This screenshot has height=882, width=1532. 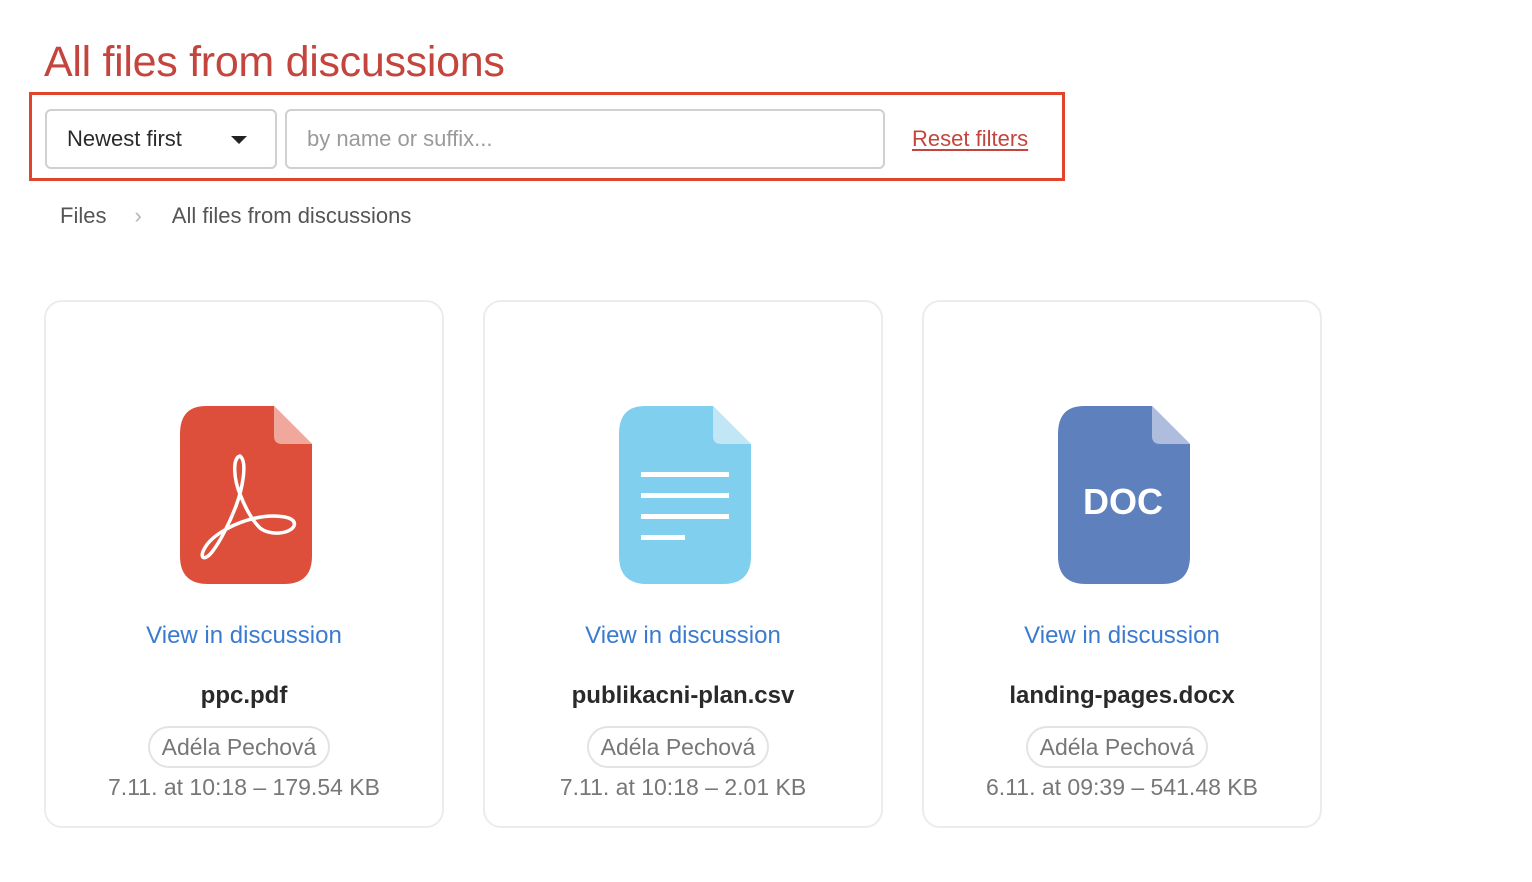 What do you see at coordinates (685, 495) in the screenshot?
I see `text-file-icon` at bounding box center [685, 495].